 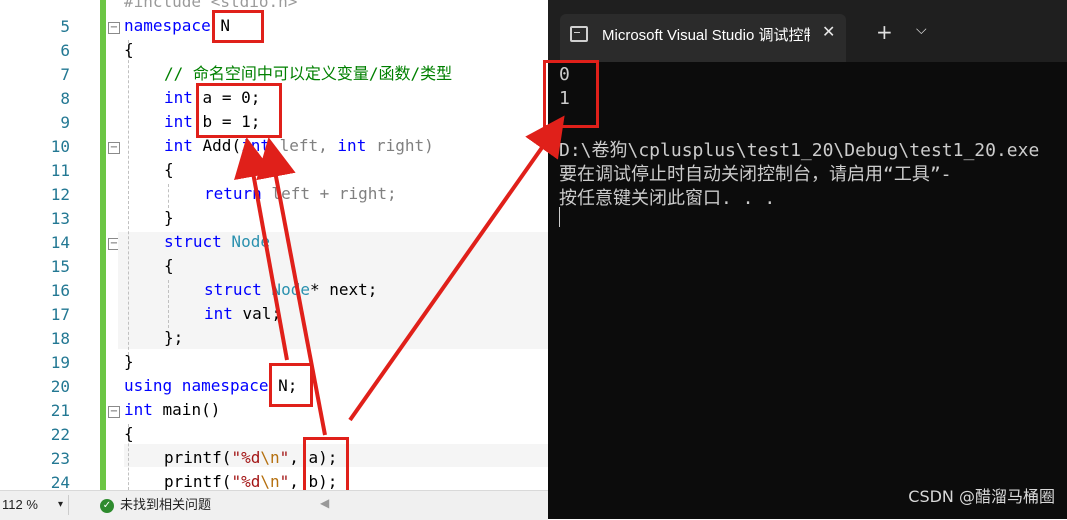 I want to click on line-number: 19, so click(x=60, y=362).